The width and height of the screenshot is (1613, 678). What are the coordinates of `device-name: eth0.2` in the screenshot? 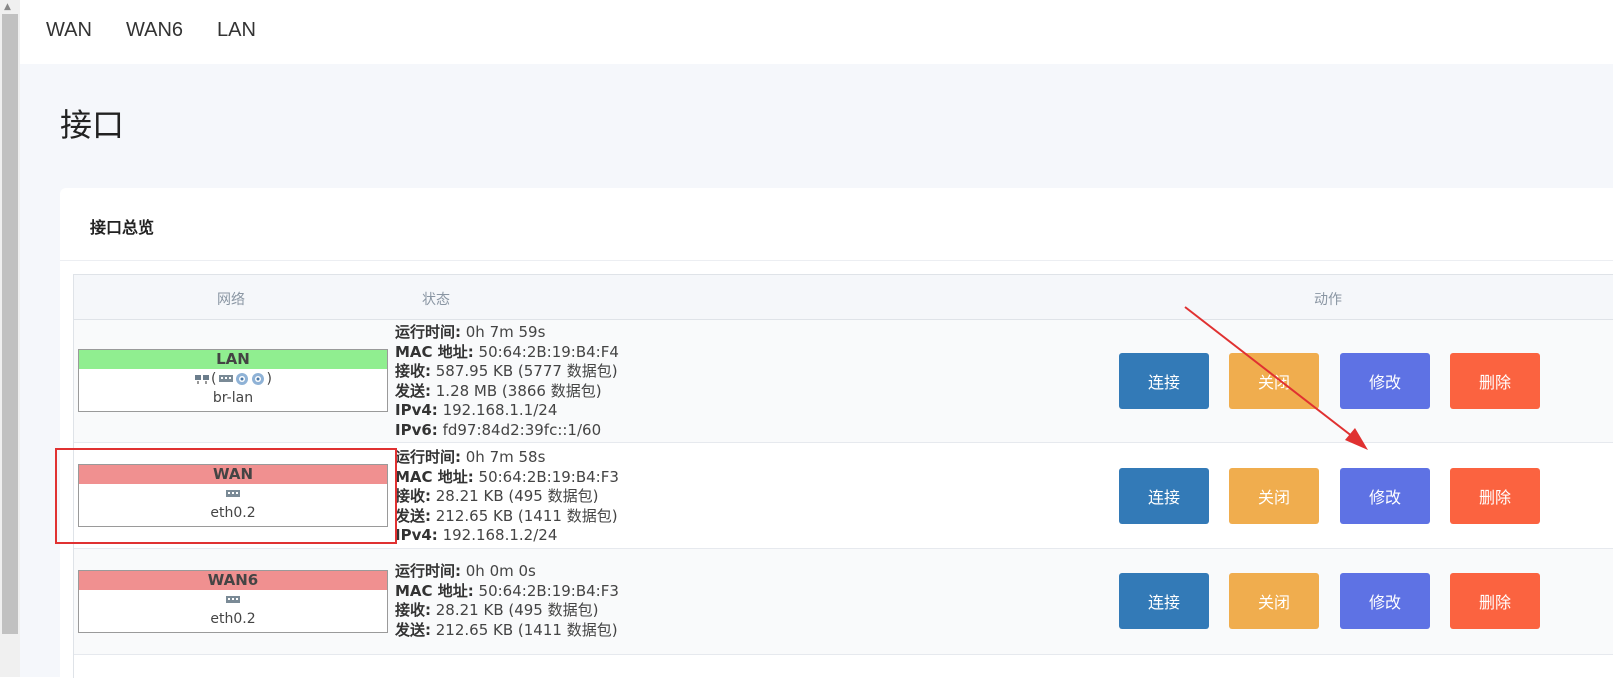 It's located at (233, 619).